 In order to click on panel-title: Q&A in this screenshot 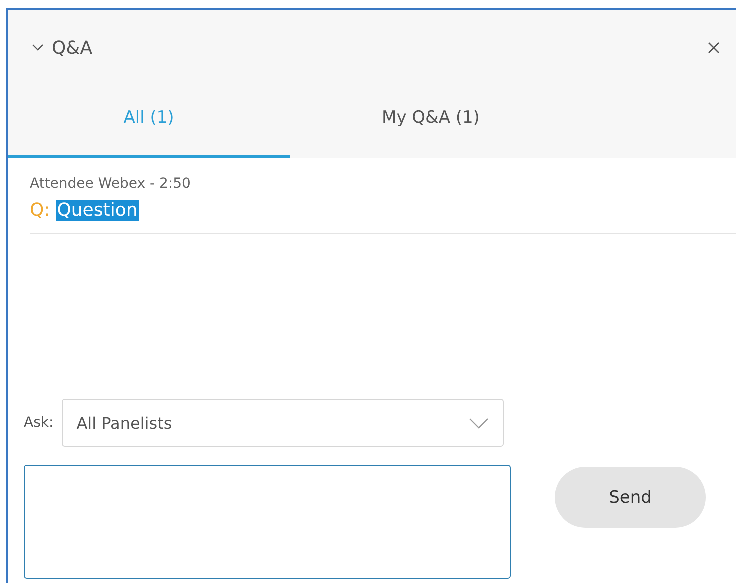, I will do `click(73, 48)`.